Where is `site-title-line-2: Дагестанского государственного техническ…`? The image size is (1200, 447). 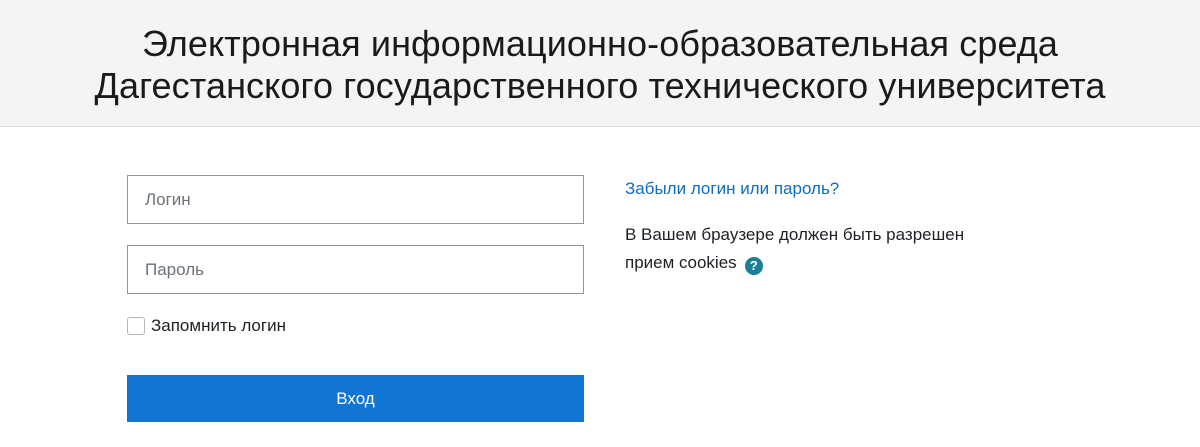
site-title-line-2: Дагестанского государственного техническ… is located at coordinates (600, 85).